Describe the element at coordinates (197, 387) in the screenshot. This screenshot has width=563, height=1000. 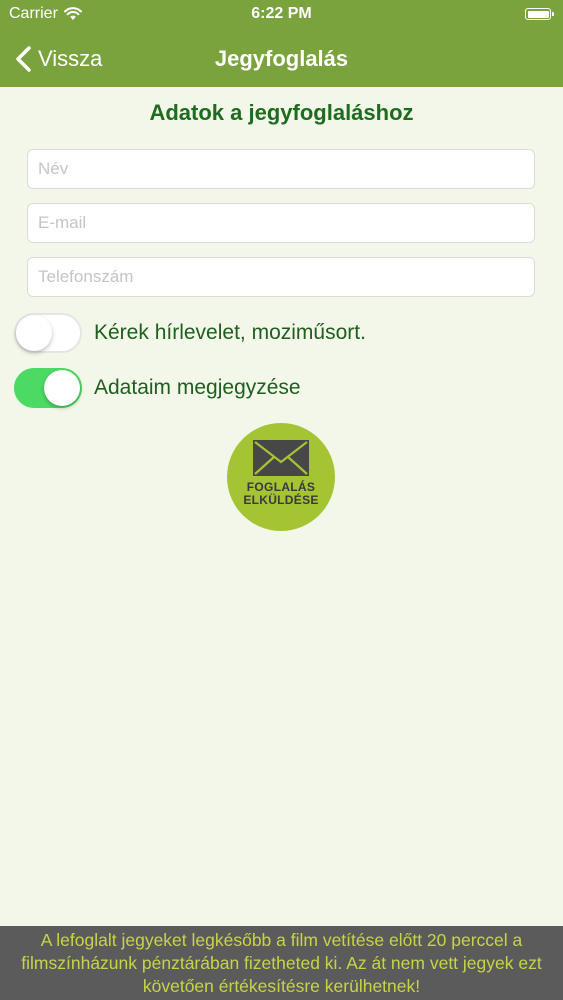
I see `remember-data-label: Adataim megjegyzése` at that location.